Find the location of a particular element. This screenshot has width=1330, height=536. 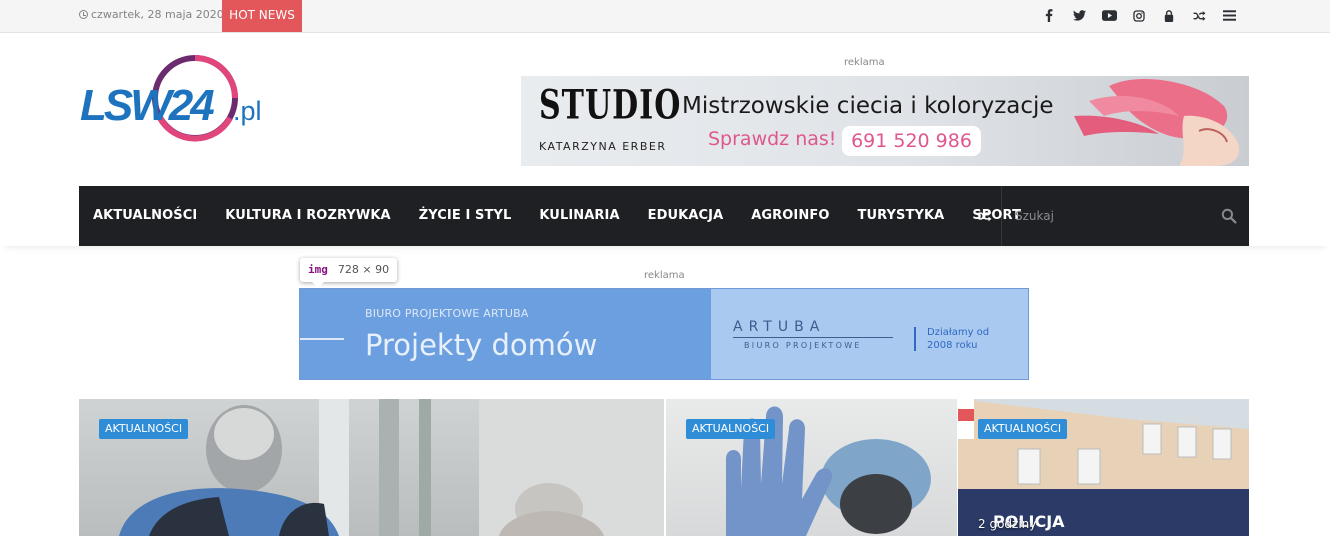

ad2-since-line1: Działamy od is located at coordinates (958, 332).